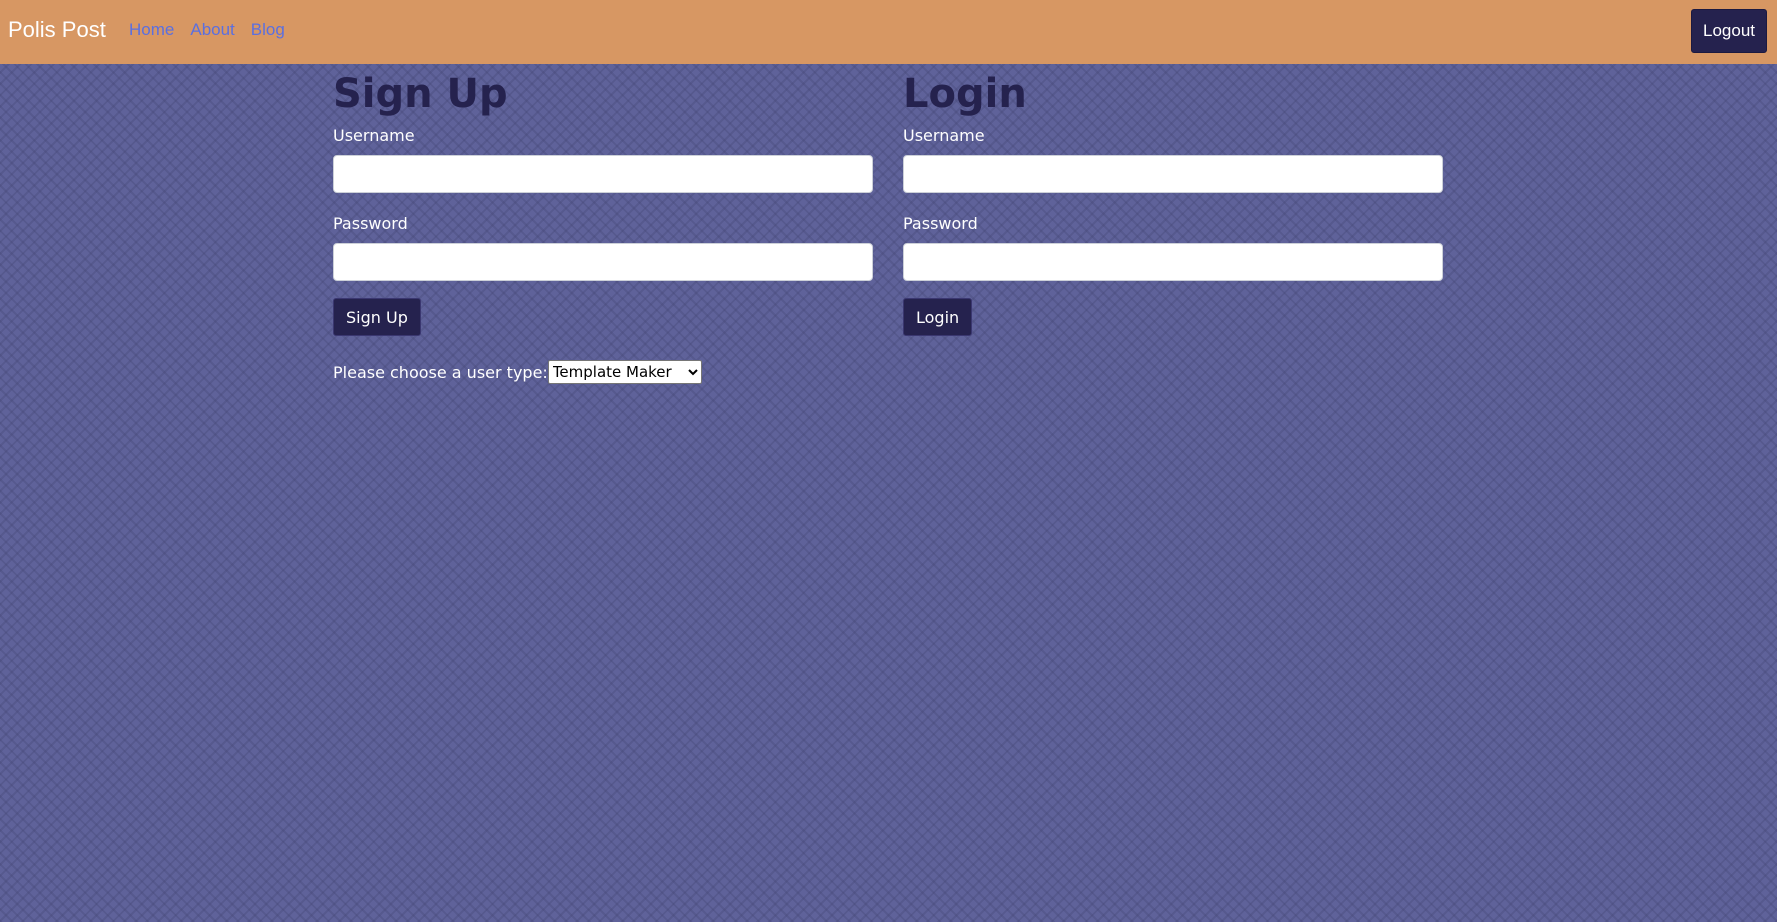 Image resolution: width=1777 pixels, height=922 pixels. Describe the element at coordinates (624, 372) in the screenshot. I see `usertype-select: Template Maker` at that location.